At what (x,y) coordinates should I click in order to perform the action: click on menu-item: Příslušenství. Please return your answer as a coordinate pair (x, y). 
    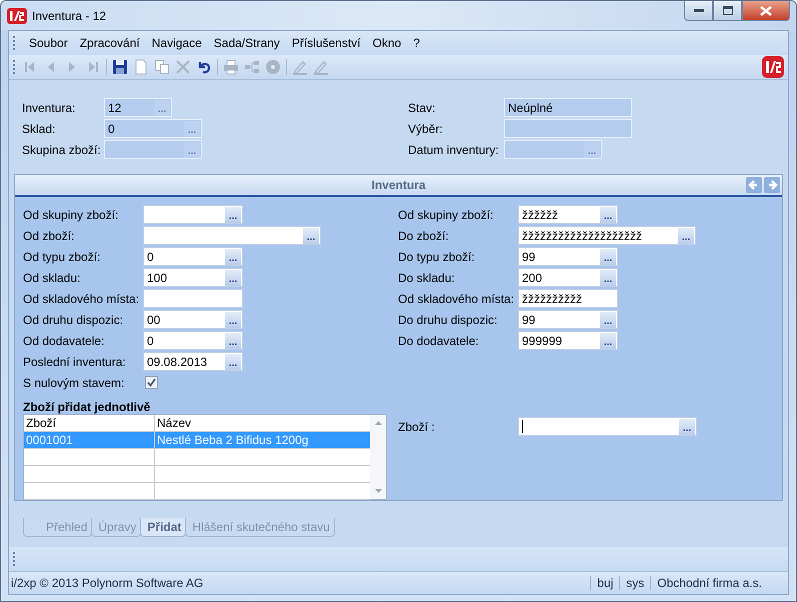
    Looking at the image, I should click on (326, 43).